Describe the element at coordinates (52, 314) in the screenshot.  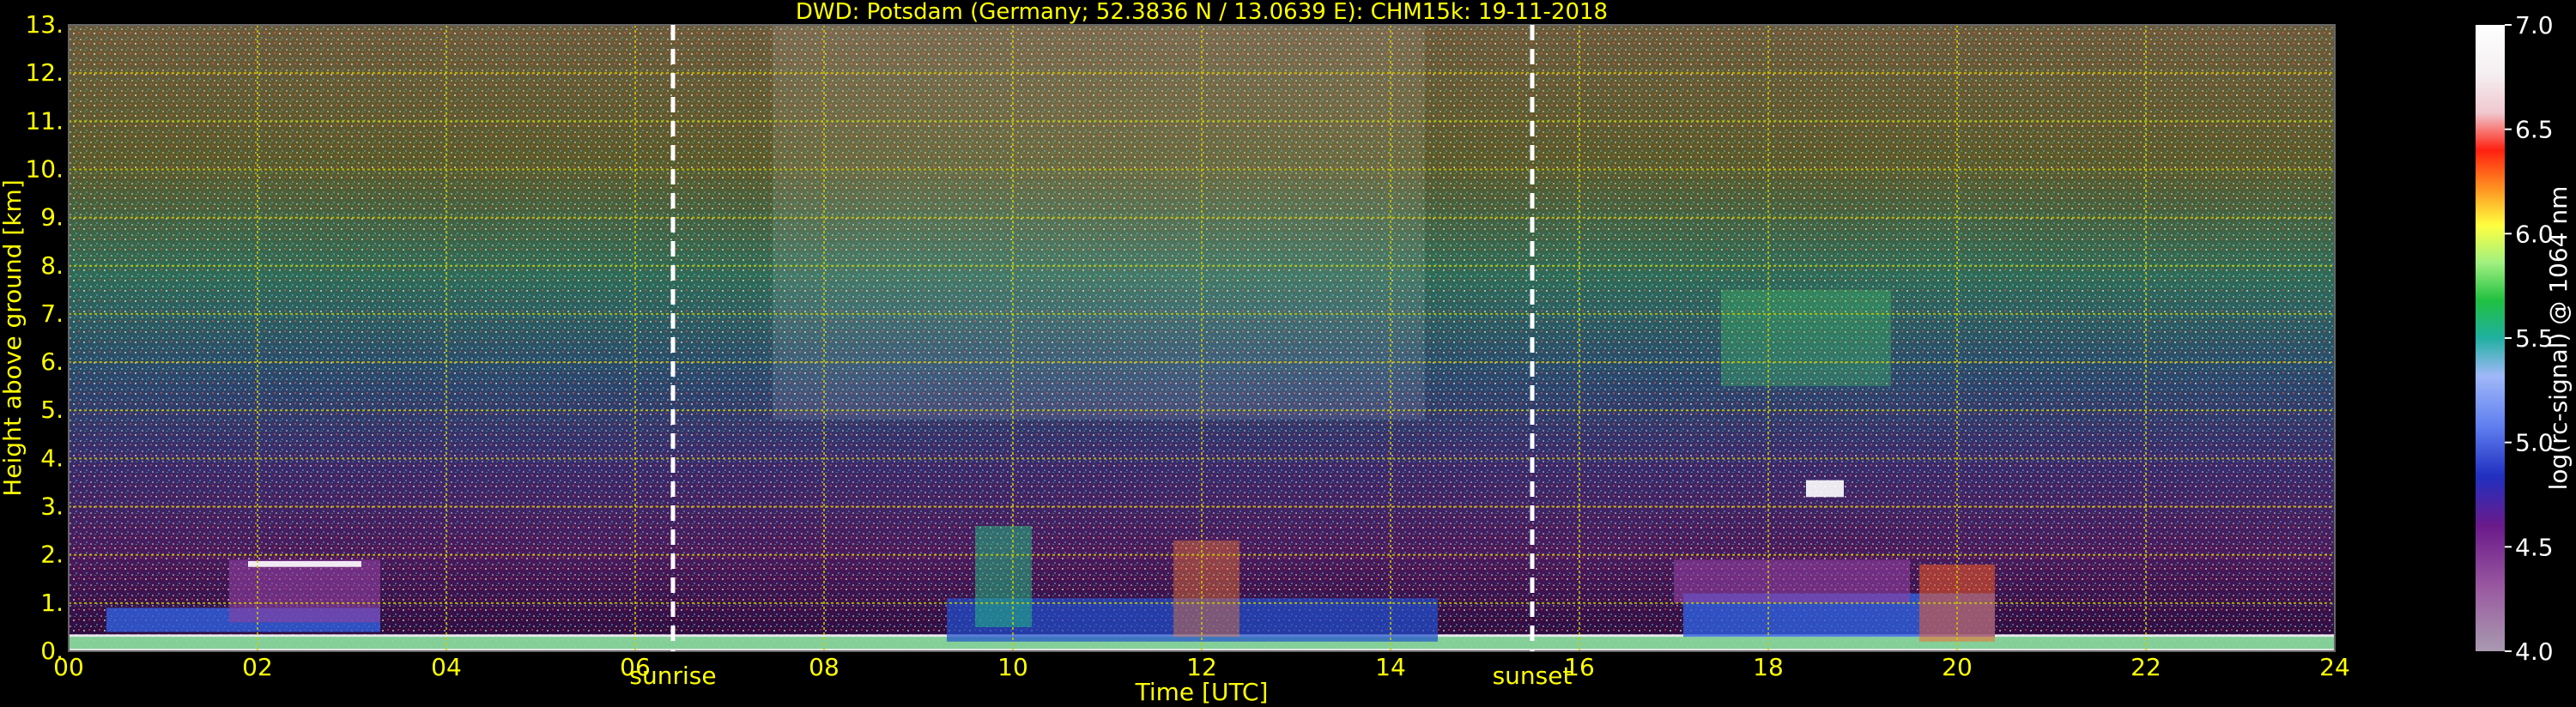
I see `y-tick-label: 7.` at that location.